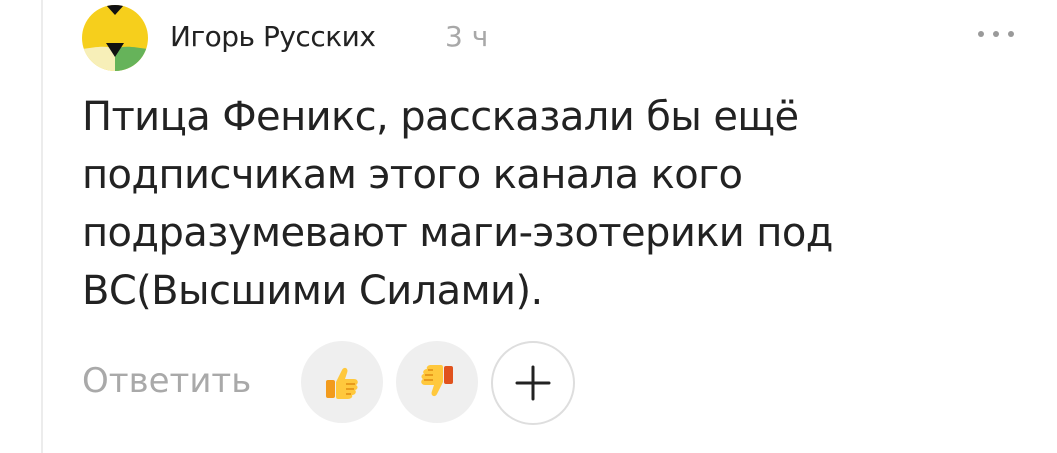 The height and width of the screenshot is (453, 1057). I want to click on thread-line, so click(42, 226).